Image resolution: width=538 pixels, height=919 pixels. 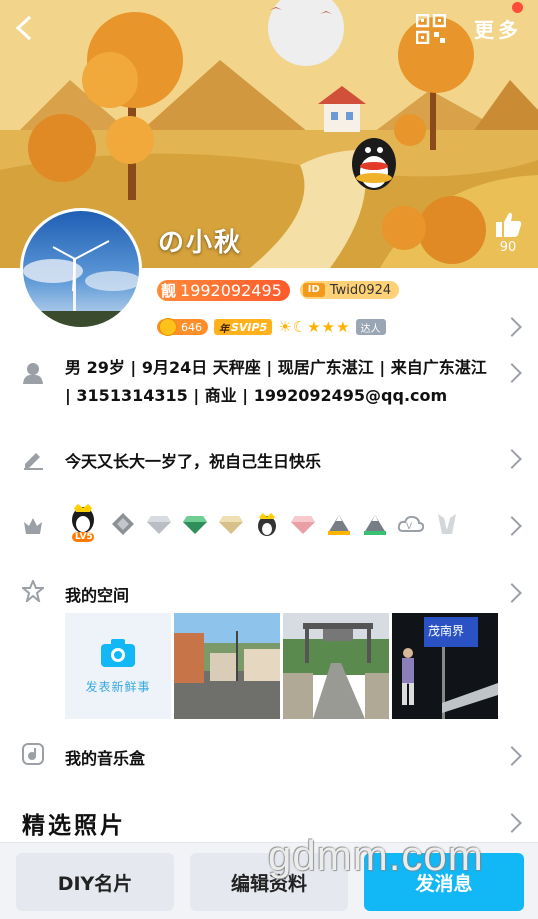 I want to click on daren-label: 达人, so click(x=370, y=329).